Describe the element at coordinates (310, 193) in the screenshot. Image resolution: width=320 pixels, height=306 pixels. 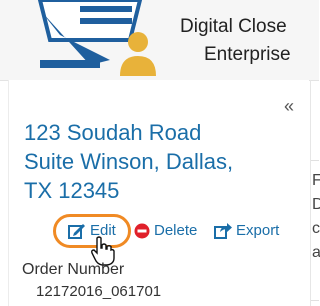
I see `panel-divider` at that location.